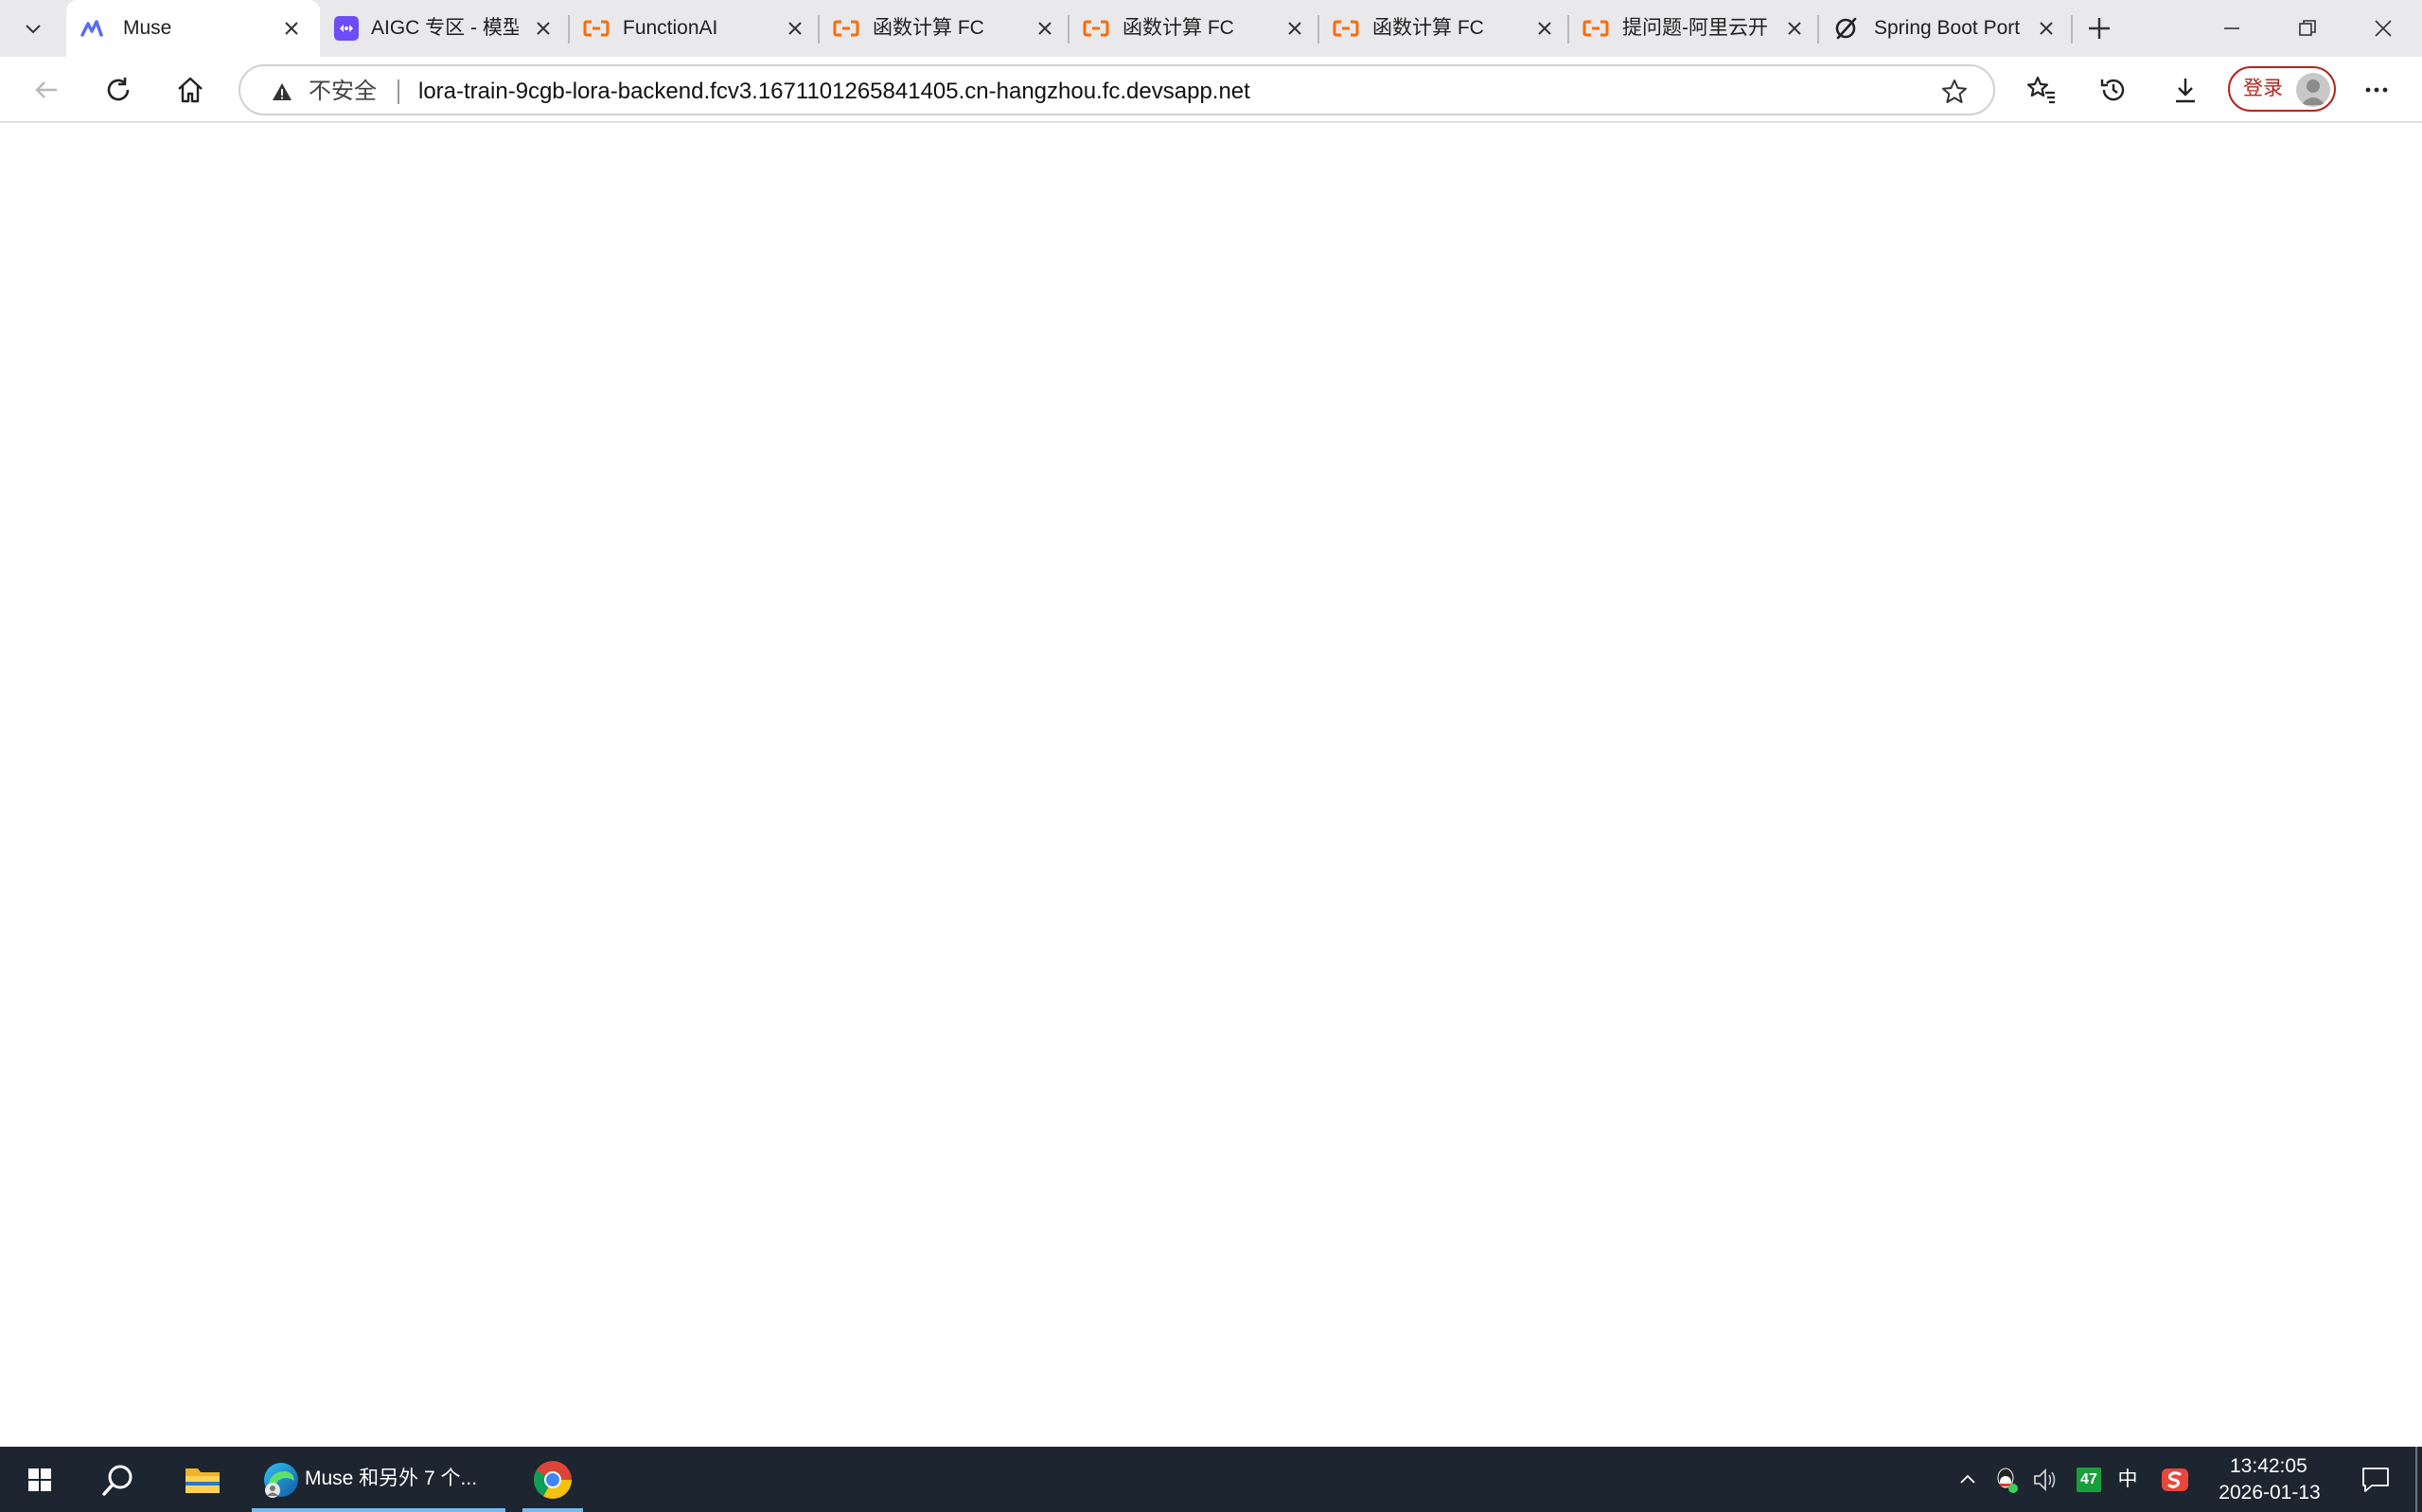 The image size is (2422, 1512). Describe the element at coordinates (2263, 88) in the screenshot. I see `login-label: 登录` at that location.